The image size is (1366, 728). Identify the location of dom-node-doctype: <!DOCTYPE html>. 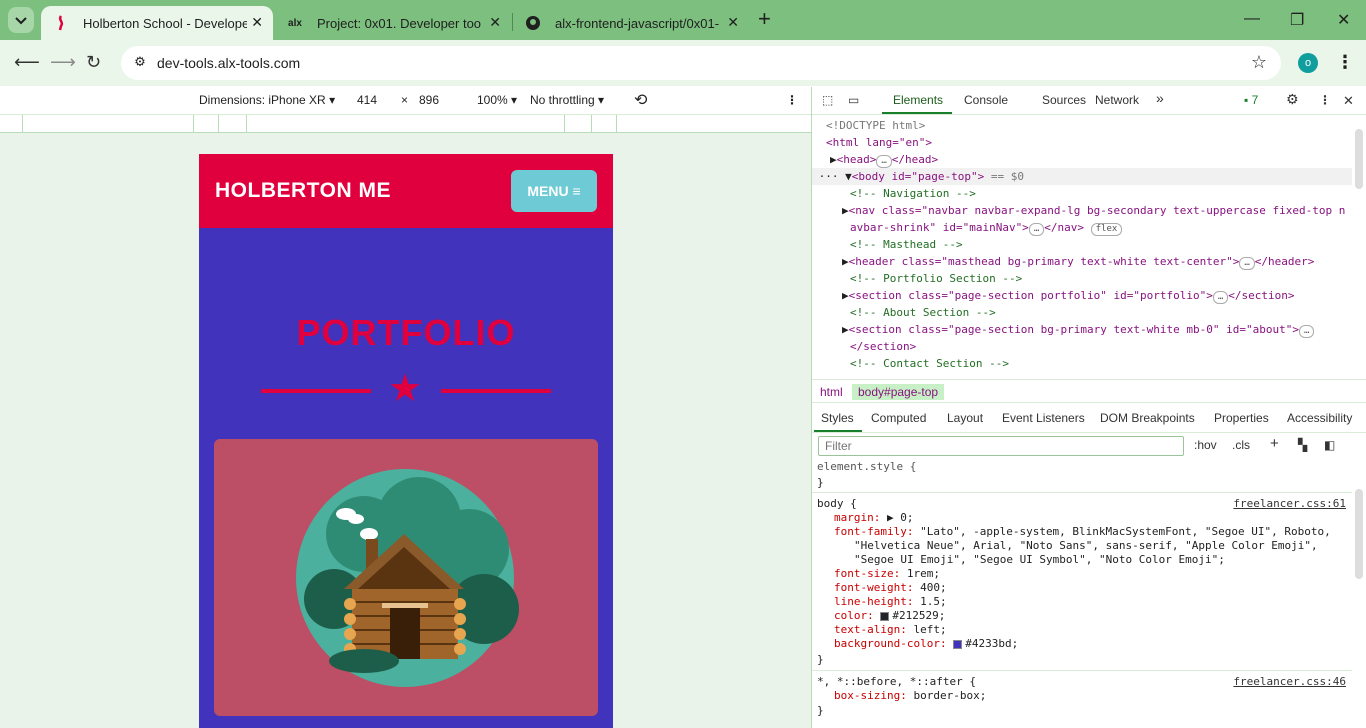
(1096, 125).